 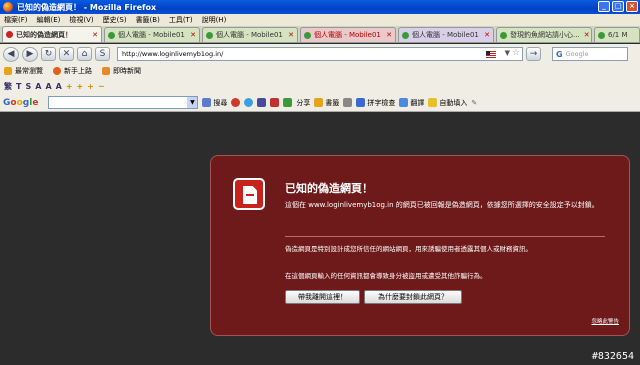 I want to click on url-bar: http://www.loginlivemyb1og.in/ ▼ ☆, so click(x=320, y=54).